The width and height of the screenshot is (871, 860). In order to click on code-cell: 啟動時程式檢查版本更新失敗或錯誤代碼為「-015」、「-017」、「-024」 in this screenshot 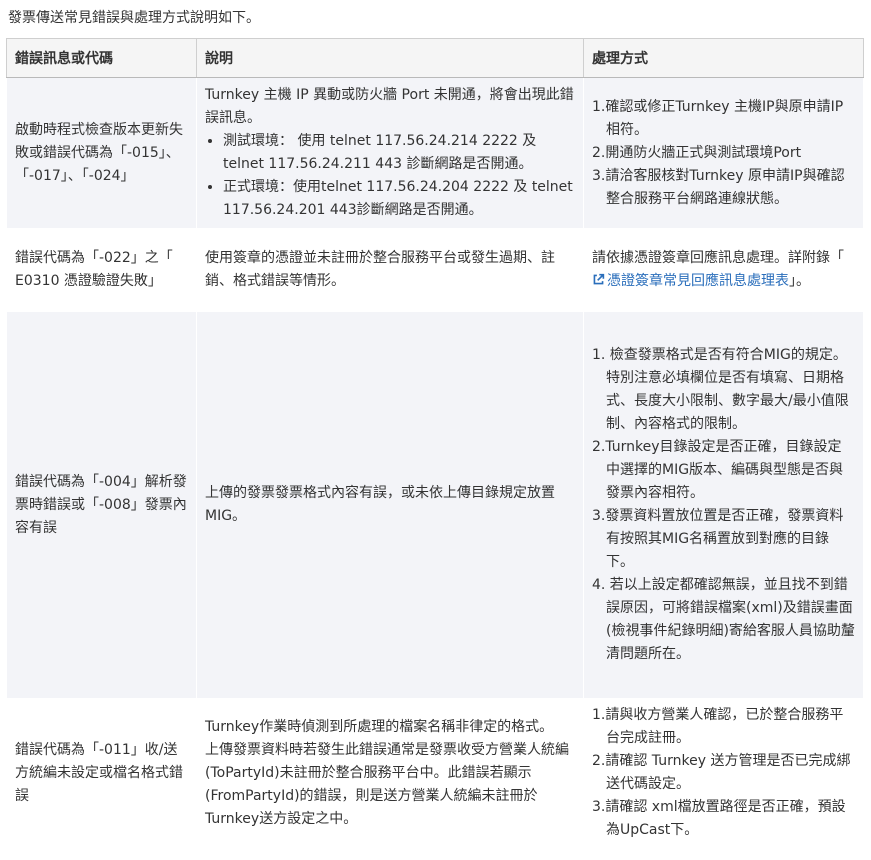, I will do `click(101, 152)`.